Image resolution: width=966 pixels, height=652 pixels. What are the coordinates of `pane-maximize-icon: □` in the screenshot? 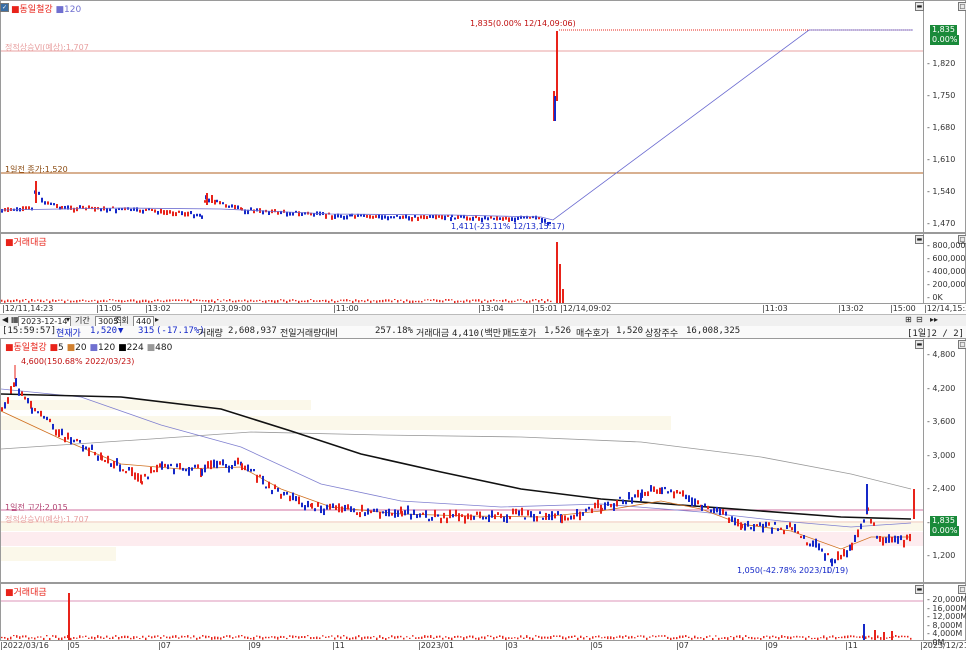 It's located at (962, 6).